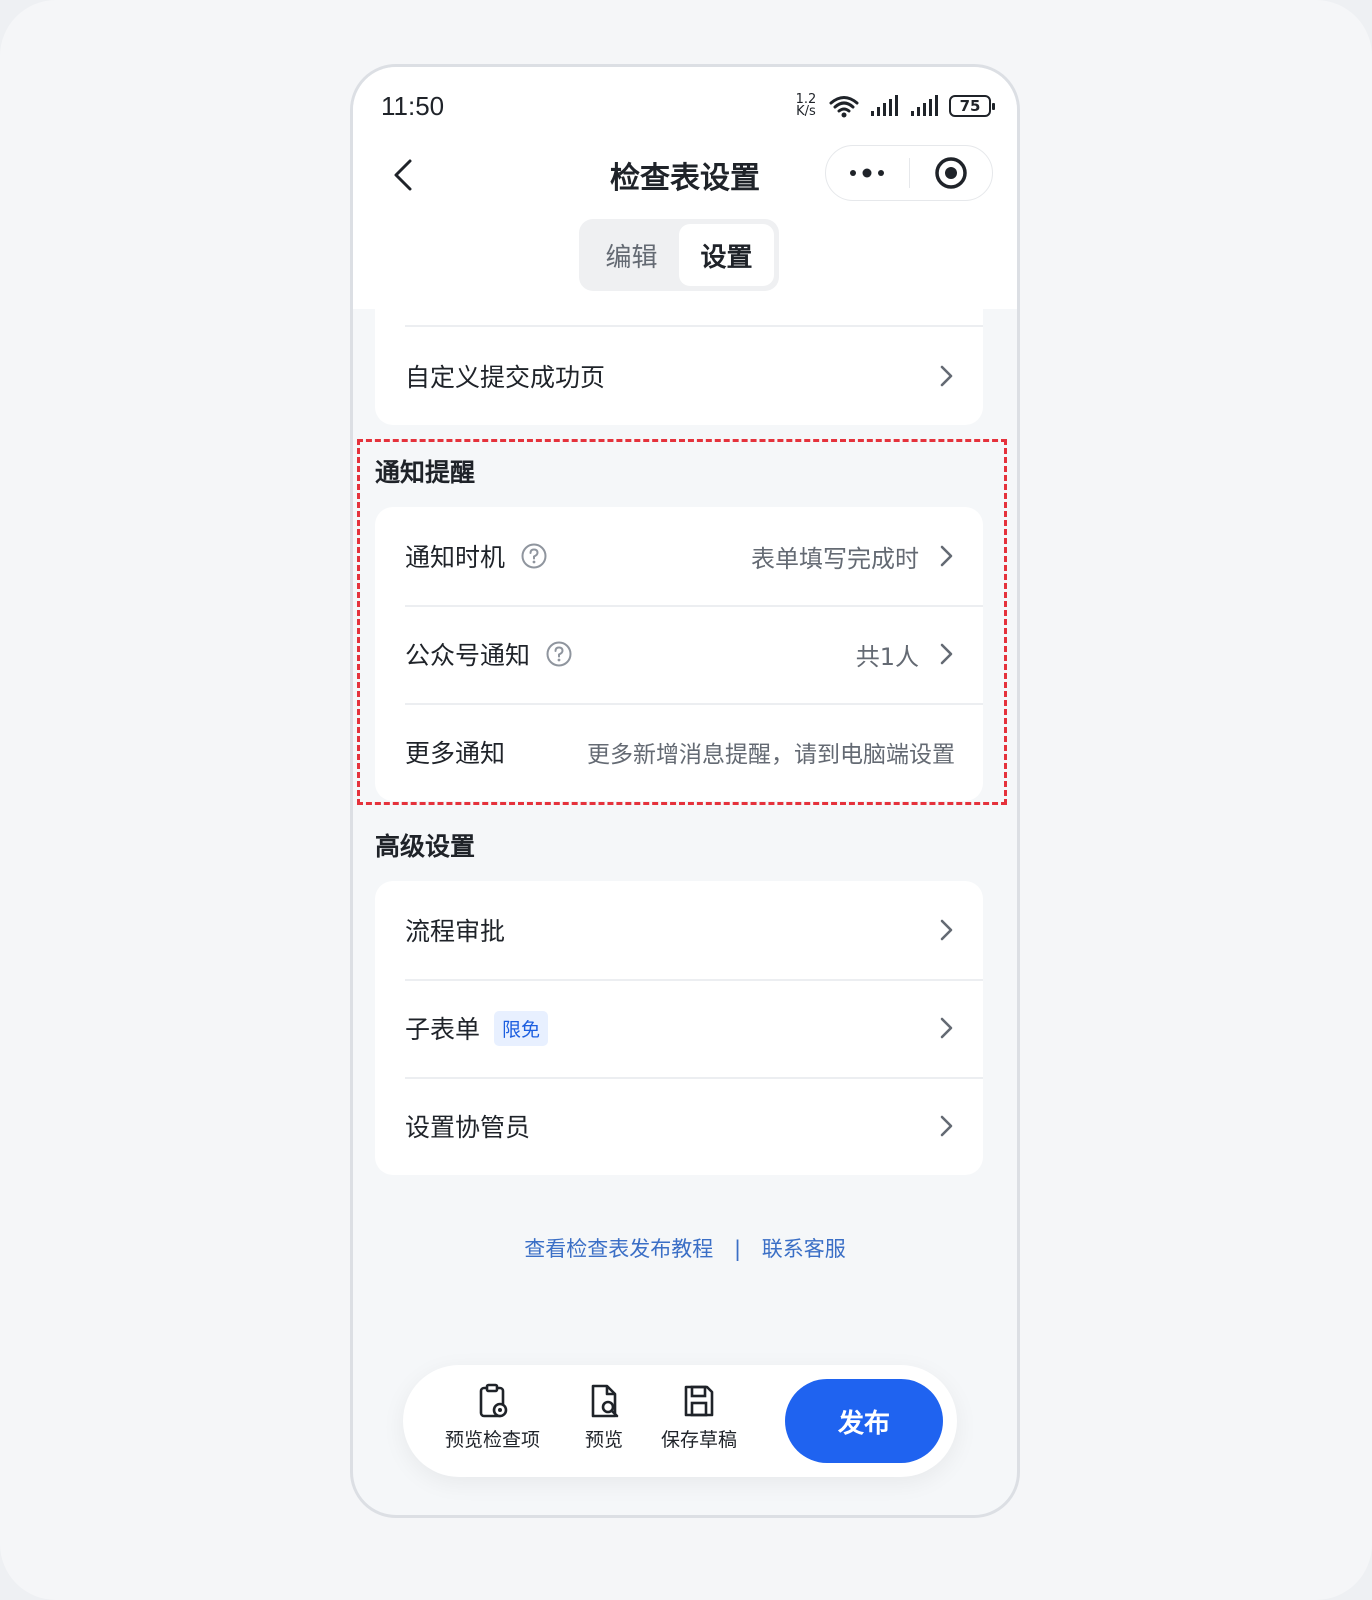  What do you see at coordinates (605, 1401) in the screenshot?
I see `file-search-icon` at bounding box center [605, 1401].